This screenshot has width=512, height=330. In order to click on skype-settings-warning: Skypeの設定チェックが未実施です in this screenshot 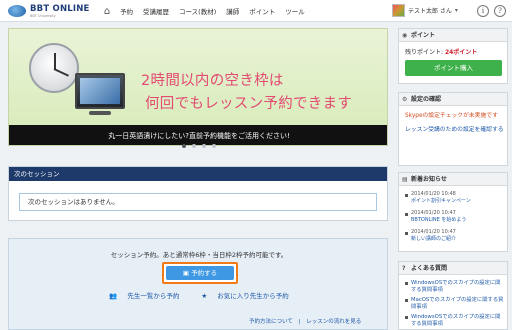, I will do `click(451, 114)`.